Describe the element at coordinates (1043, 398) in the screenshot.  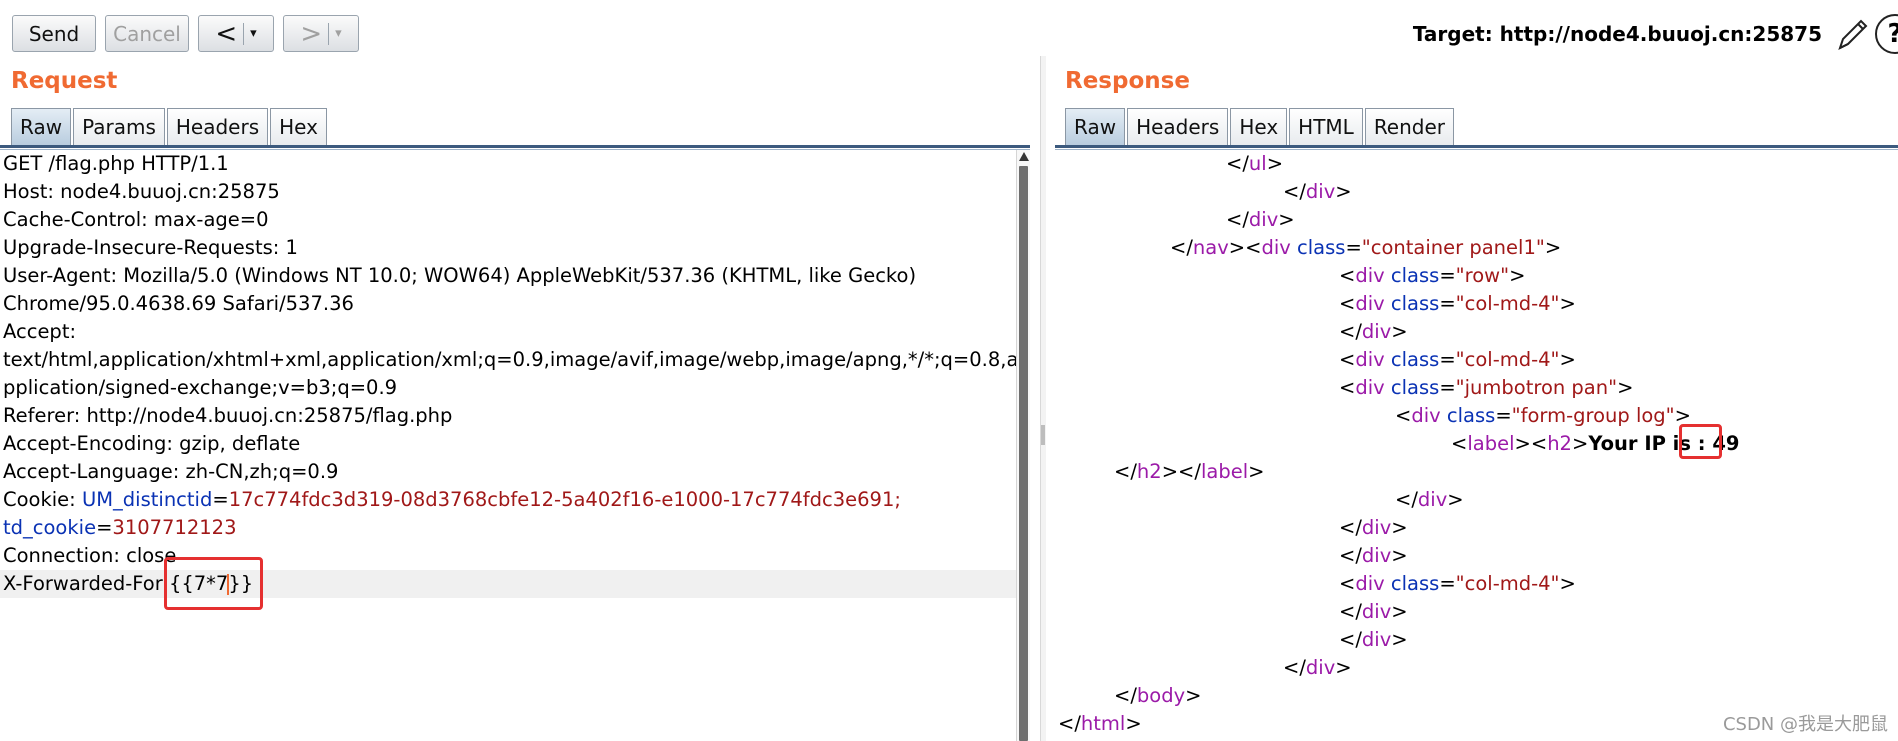
I see `pane-divider` at that location.